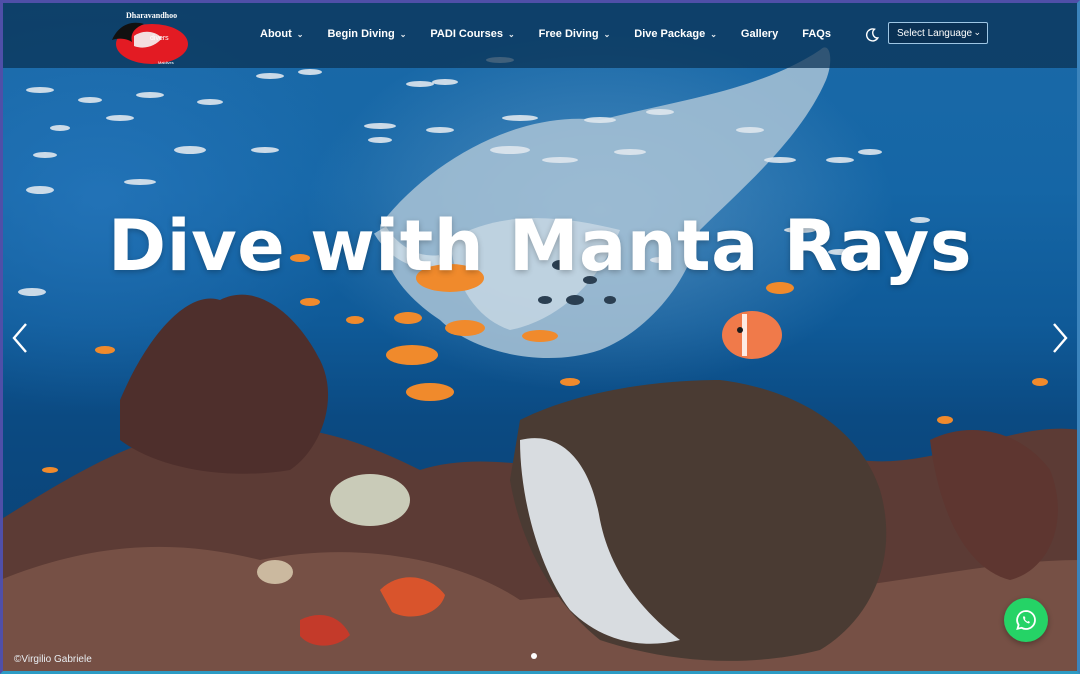 Image resolution: width=1080 pixels, height=674 pixels. I want to click on chevron-left-icon, so click(19, 338).